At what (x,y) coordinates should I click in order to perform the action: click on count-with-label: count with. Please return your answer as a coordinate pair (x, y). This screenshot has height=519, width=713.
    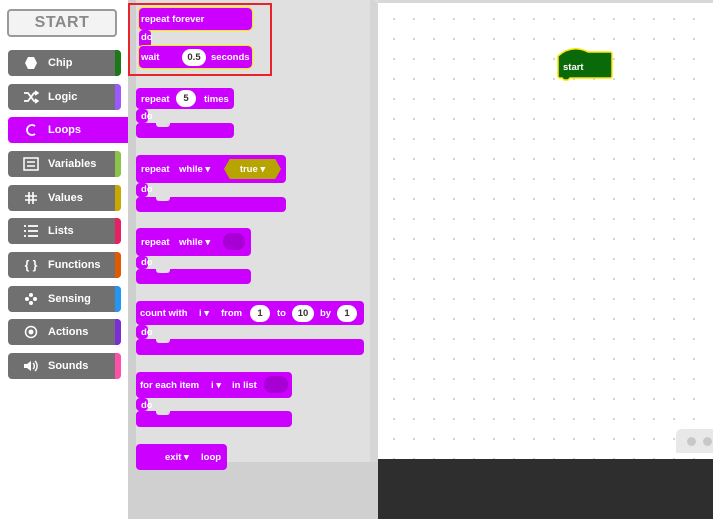
    Looking at the image, I should click on (164, 313).